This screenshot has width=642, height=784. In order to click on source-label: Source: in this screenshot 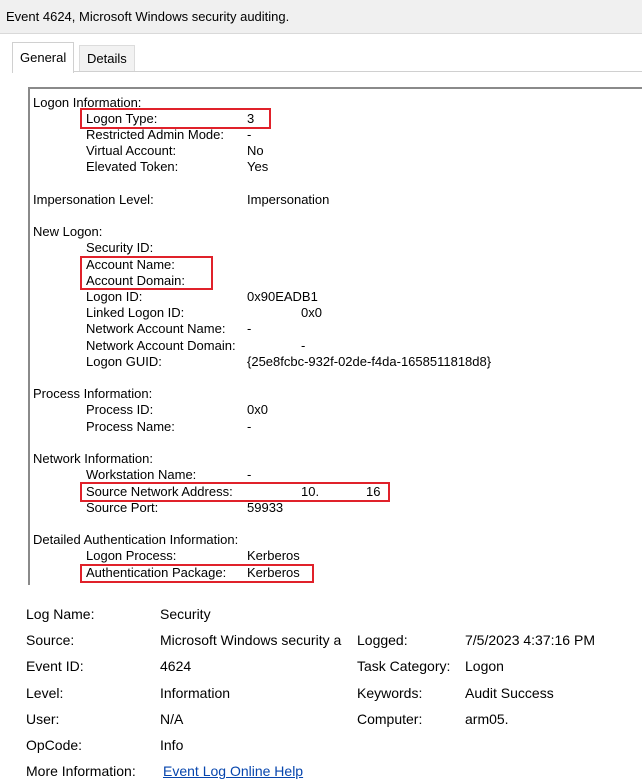, I will do `click(50, 640)`.